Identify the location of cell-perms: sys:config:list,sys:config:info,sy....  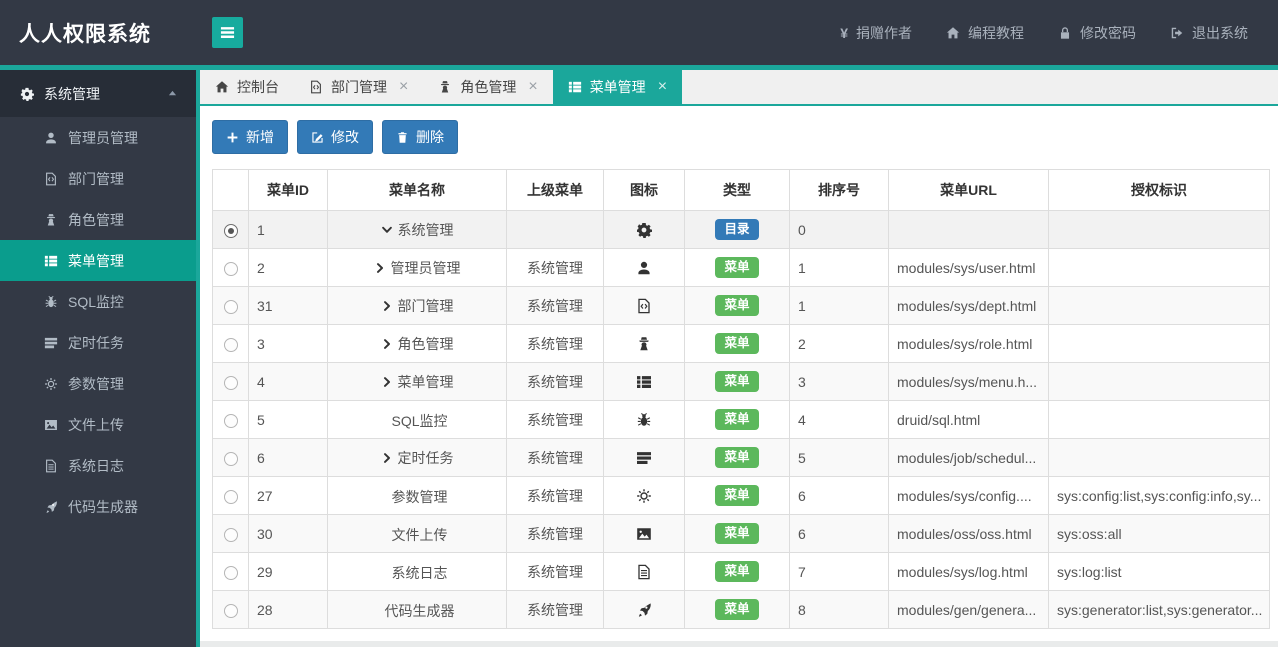
(1159, 495).